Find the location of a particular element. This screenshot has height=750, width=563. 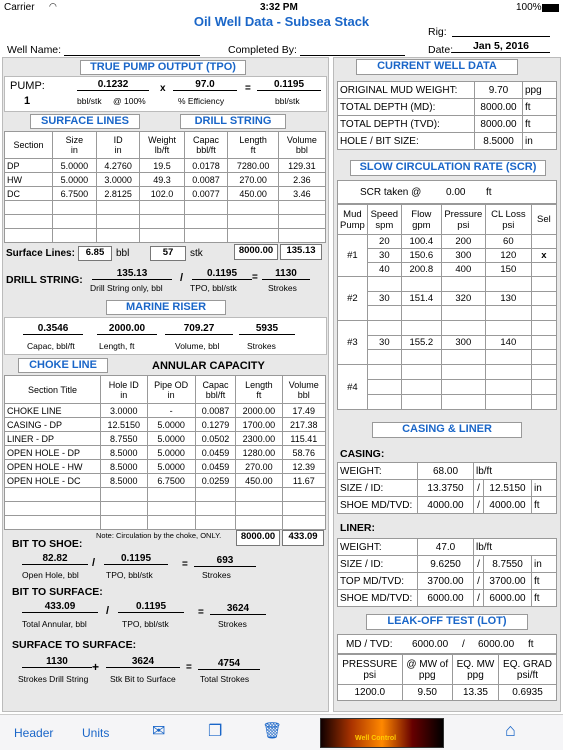

riser-volume-caption: Volume, bbl is located at coordinates (197, 346).